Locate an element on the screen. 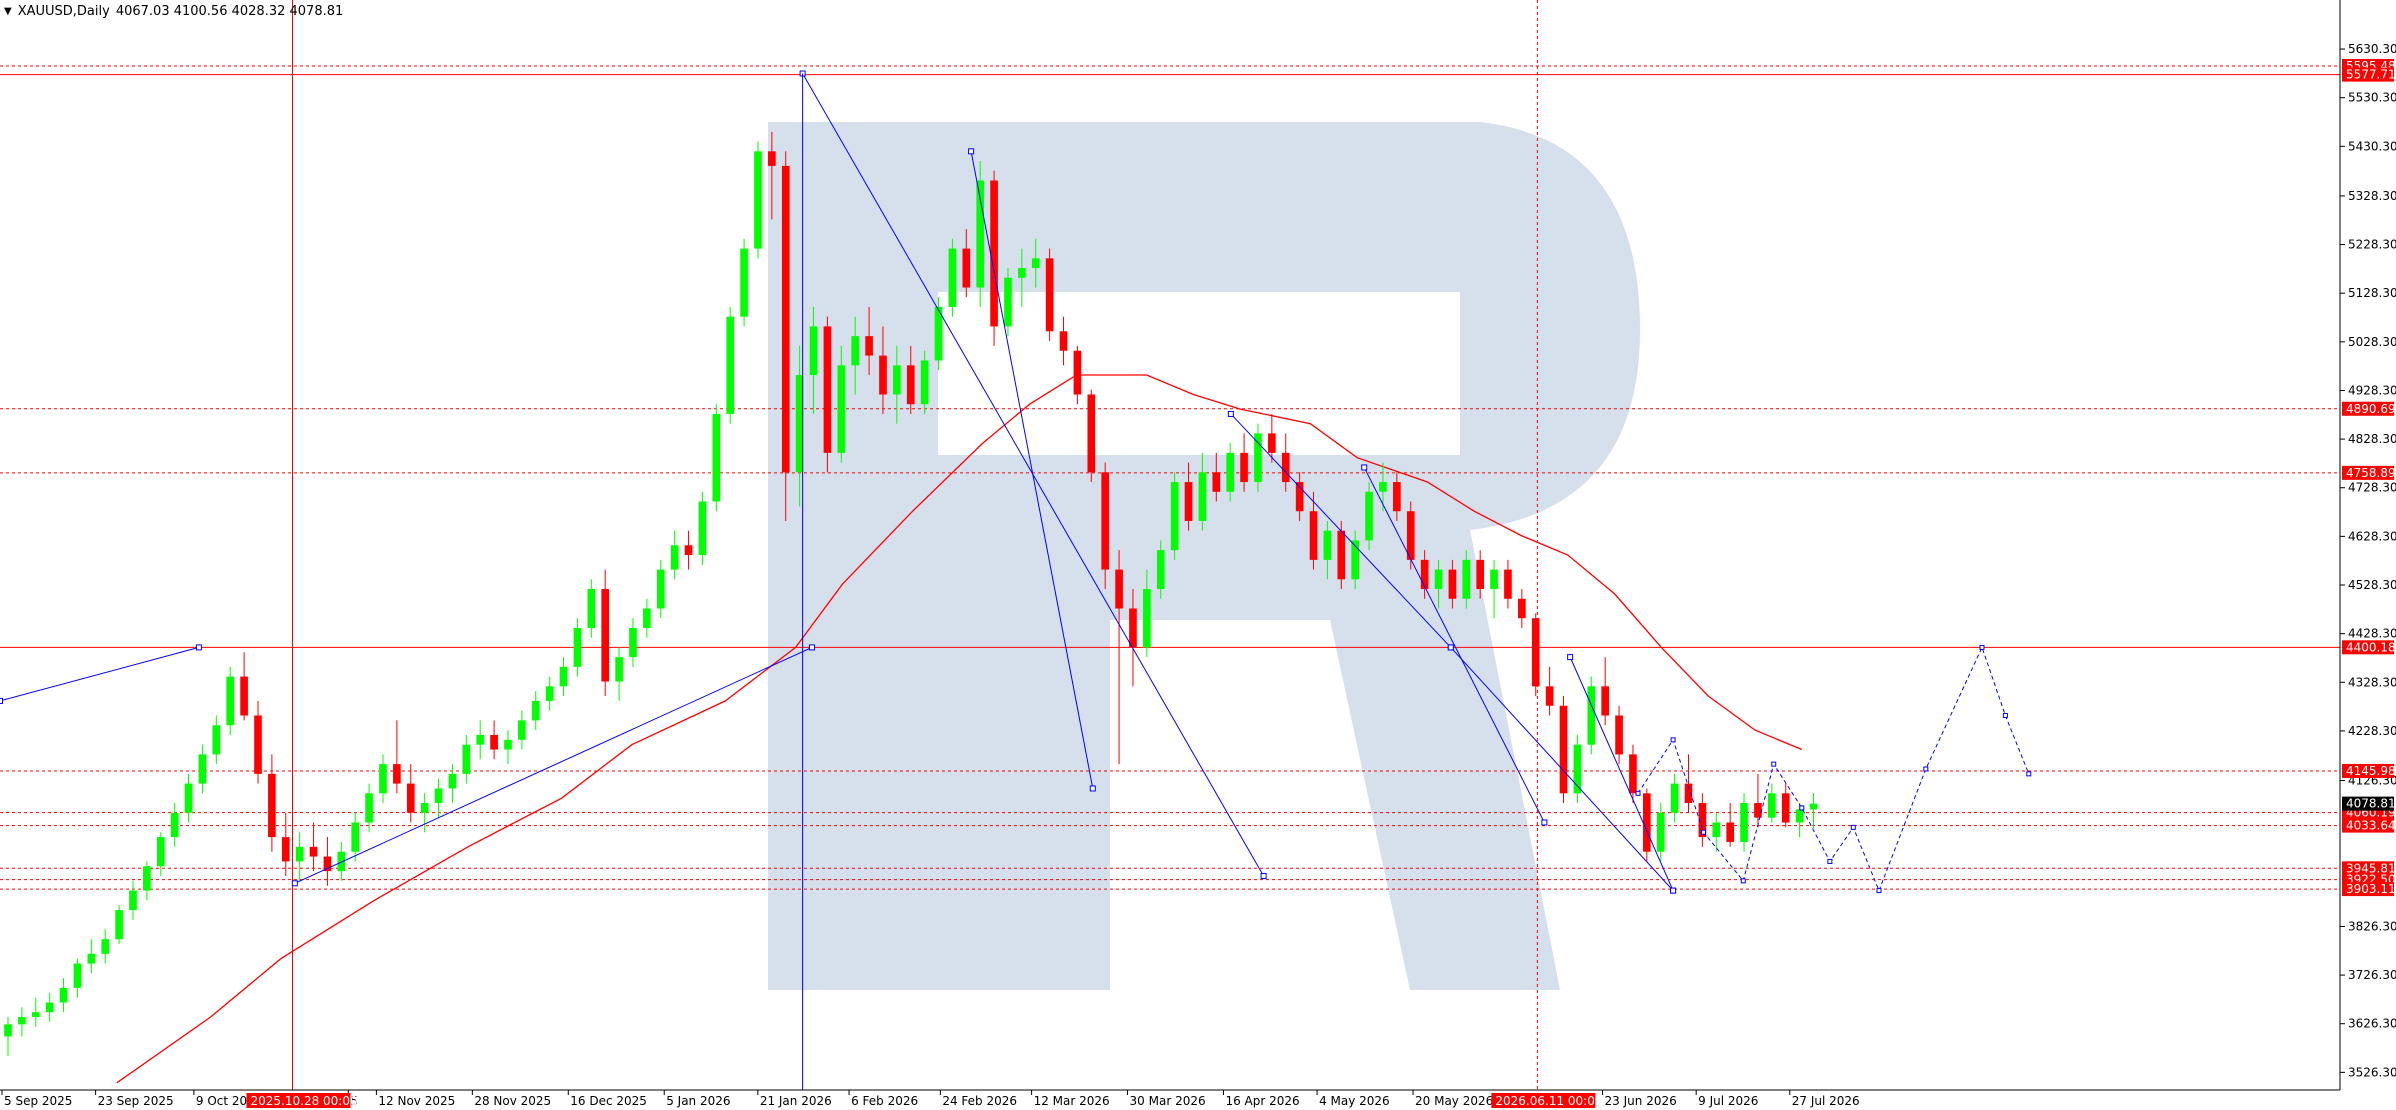 The image size is (2396, 1110). y-tick-label: 4528.30 is located at coordinates (2372, 585).